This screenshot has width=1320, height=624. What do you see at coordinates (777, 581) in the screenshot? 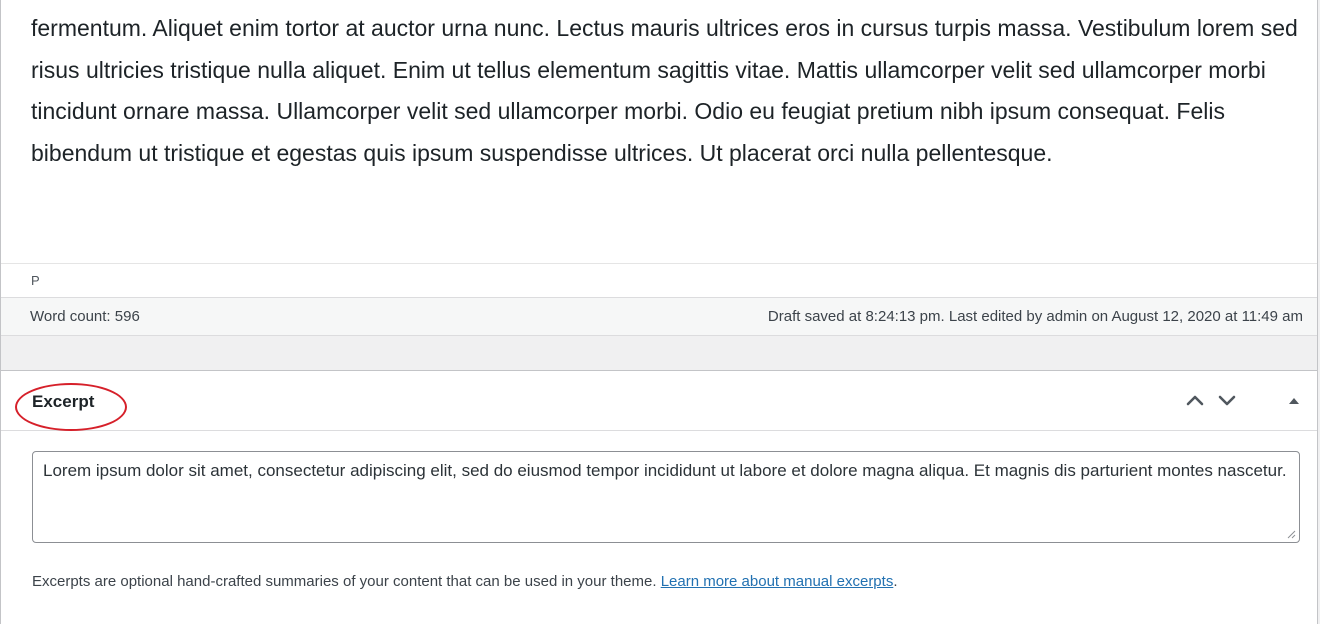
I see `learn-more-link: Learn more about manual excerpts` at bounding box center [777, 581].